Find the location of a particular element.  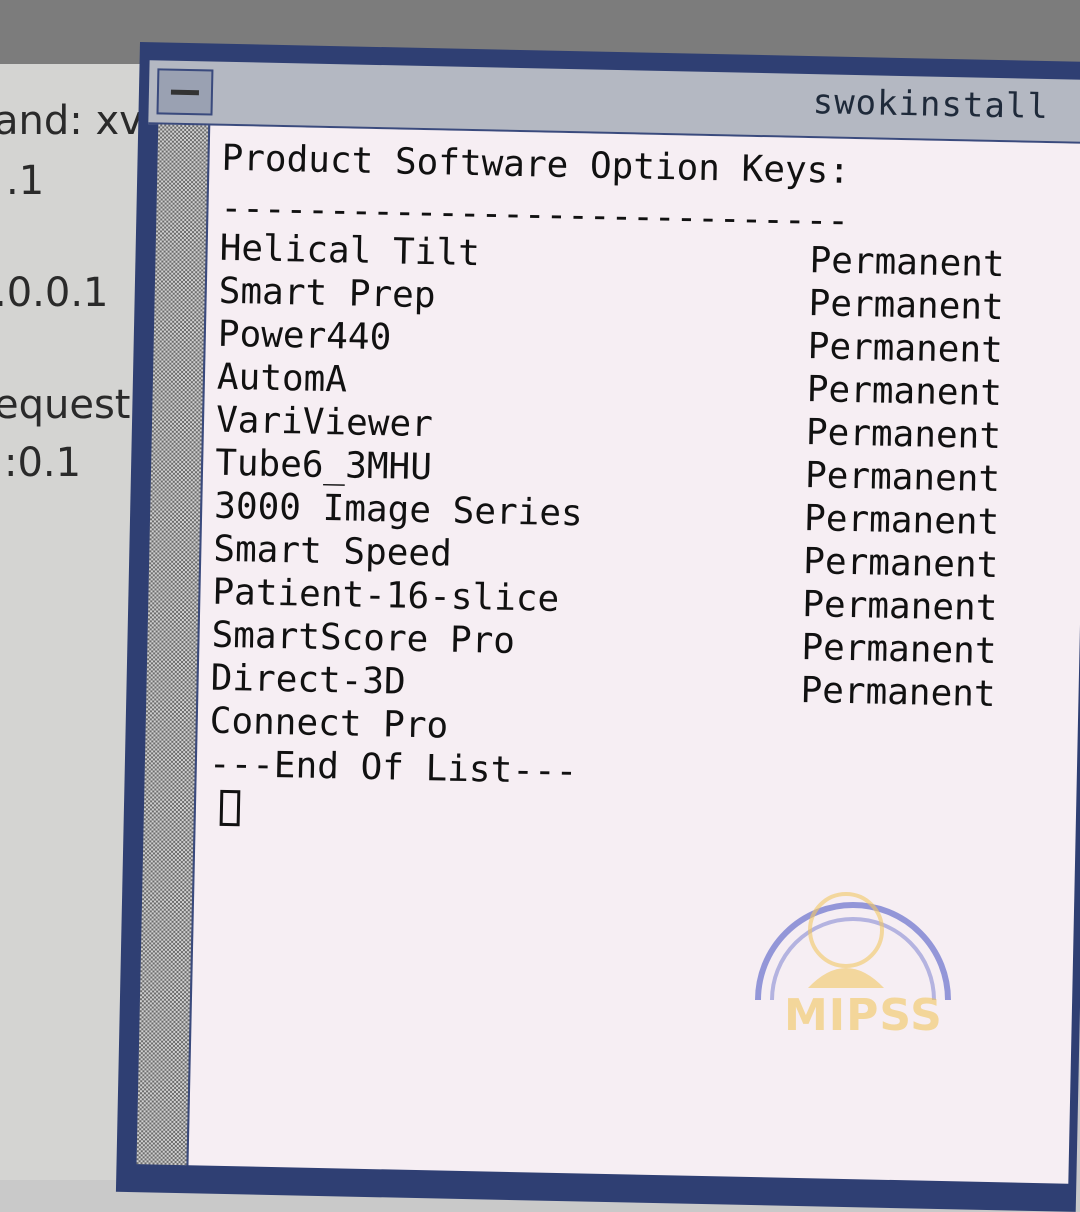

option-name: Direct-3D is located at coordinates (308, 680).